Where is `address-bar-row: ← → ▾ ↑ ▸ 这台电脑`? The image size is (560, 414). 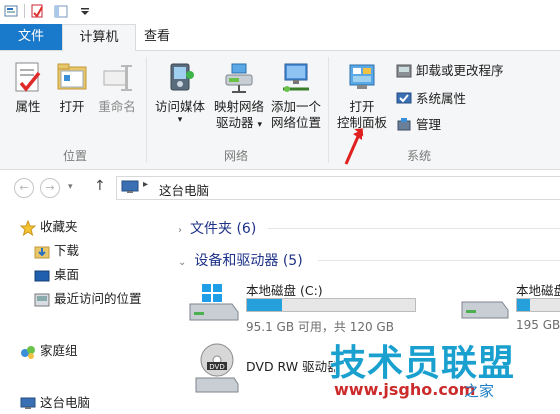 address-bar-row: ← → ▾ ↑ ▸ 这台电脑 is located at coordinates (280, 187).